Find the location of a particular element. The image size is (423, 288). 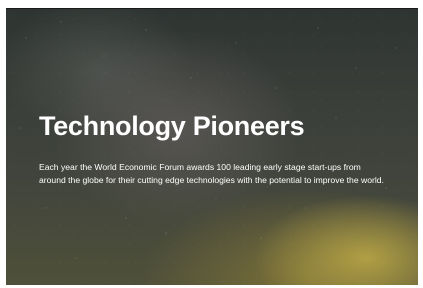

top-divider is located at coordinates (212, 8).